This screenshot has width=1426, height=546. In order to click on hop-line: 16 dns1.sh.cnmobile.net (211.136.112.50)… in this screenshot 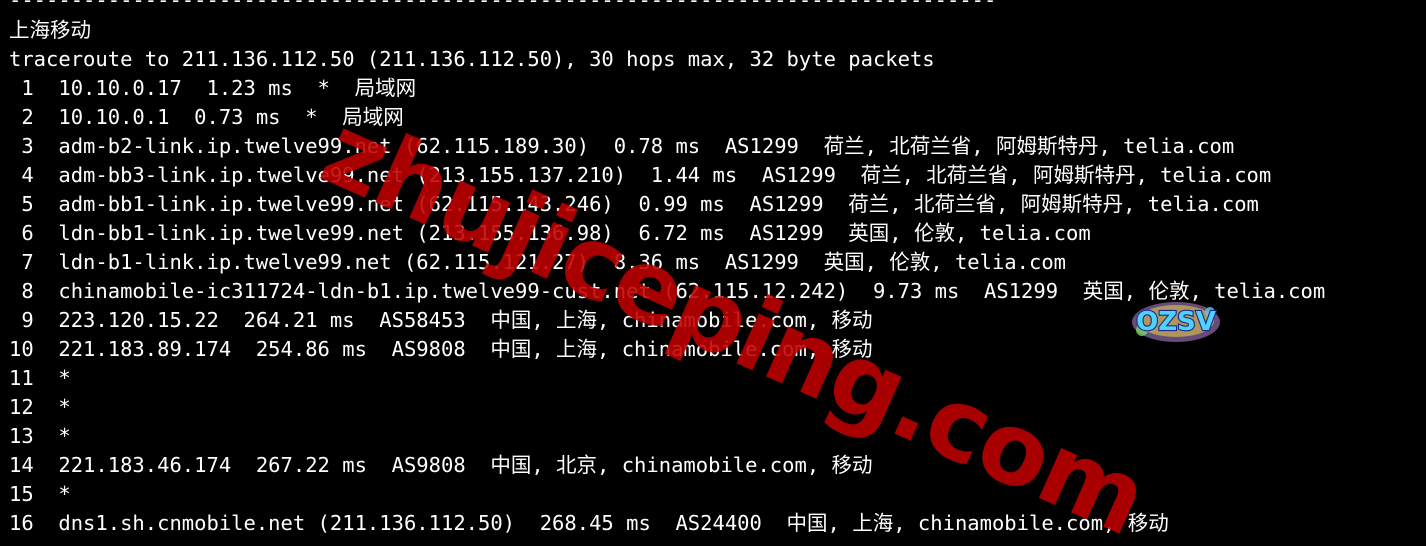, I will do `click(589, 523)`.